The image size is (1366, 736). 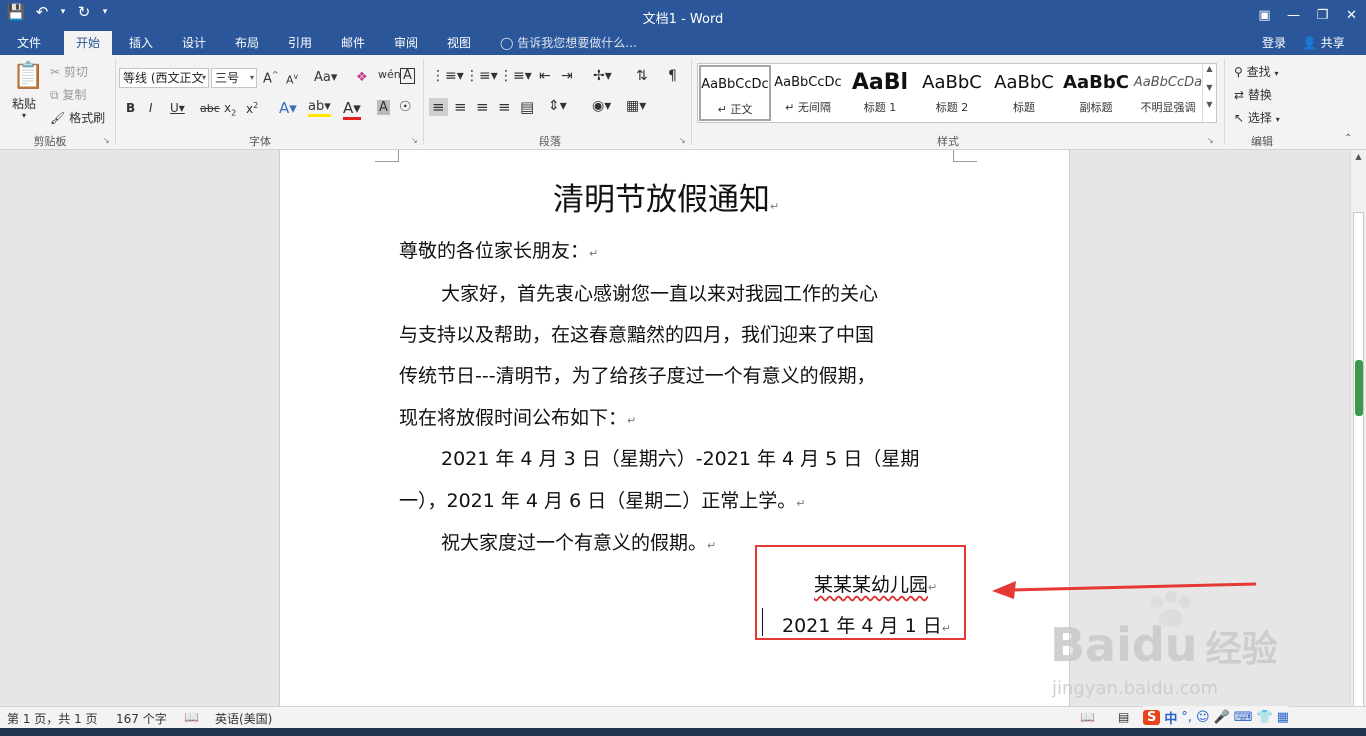 I want to click on ime-float-bar, so click(x=1359, y=388).